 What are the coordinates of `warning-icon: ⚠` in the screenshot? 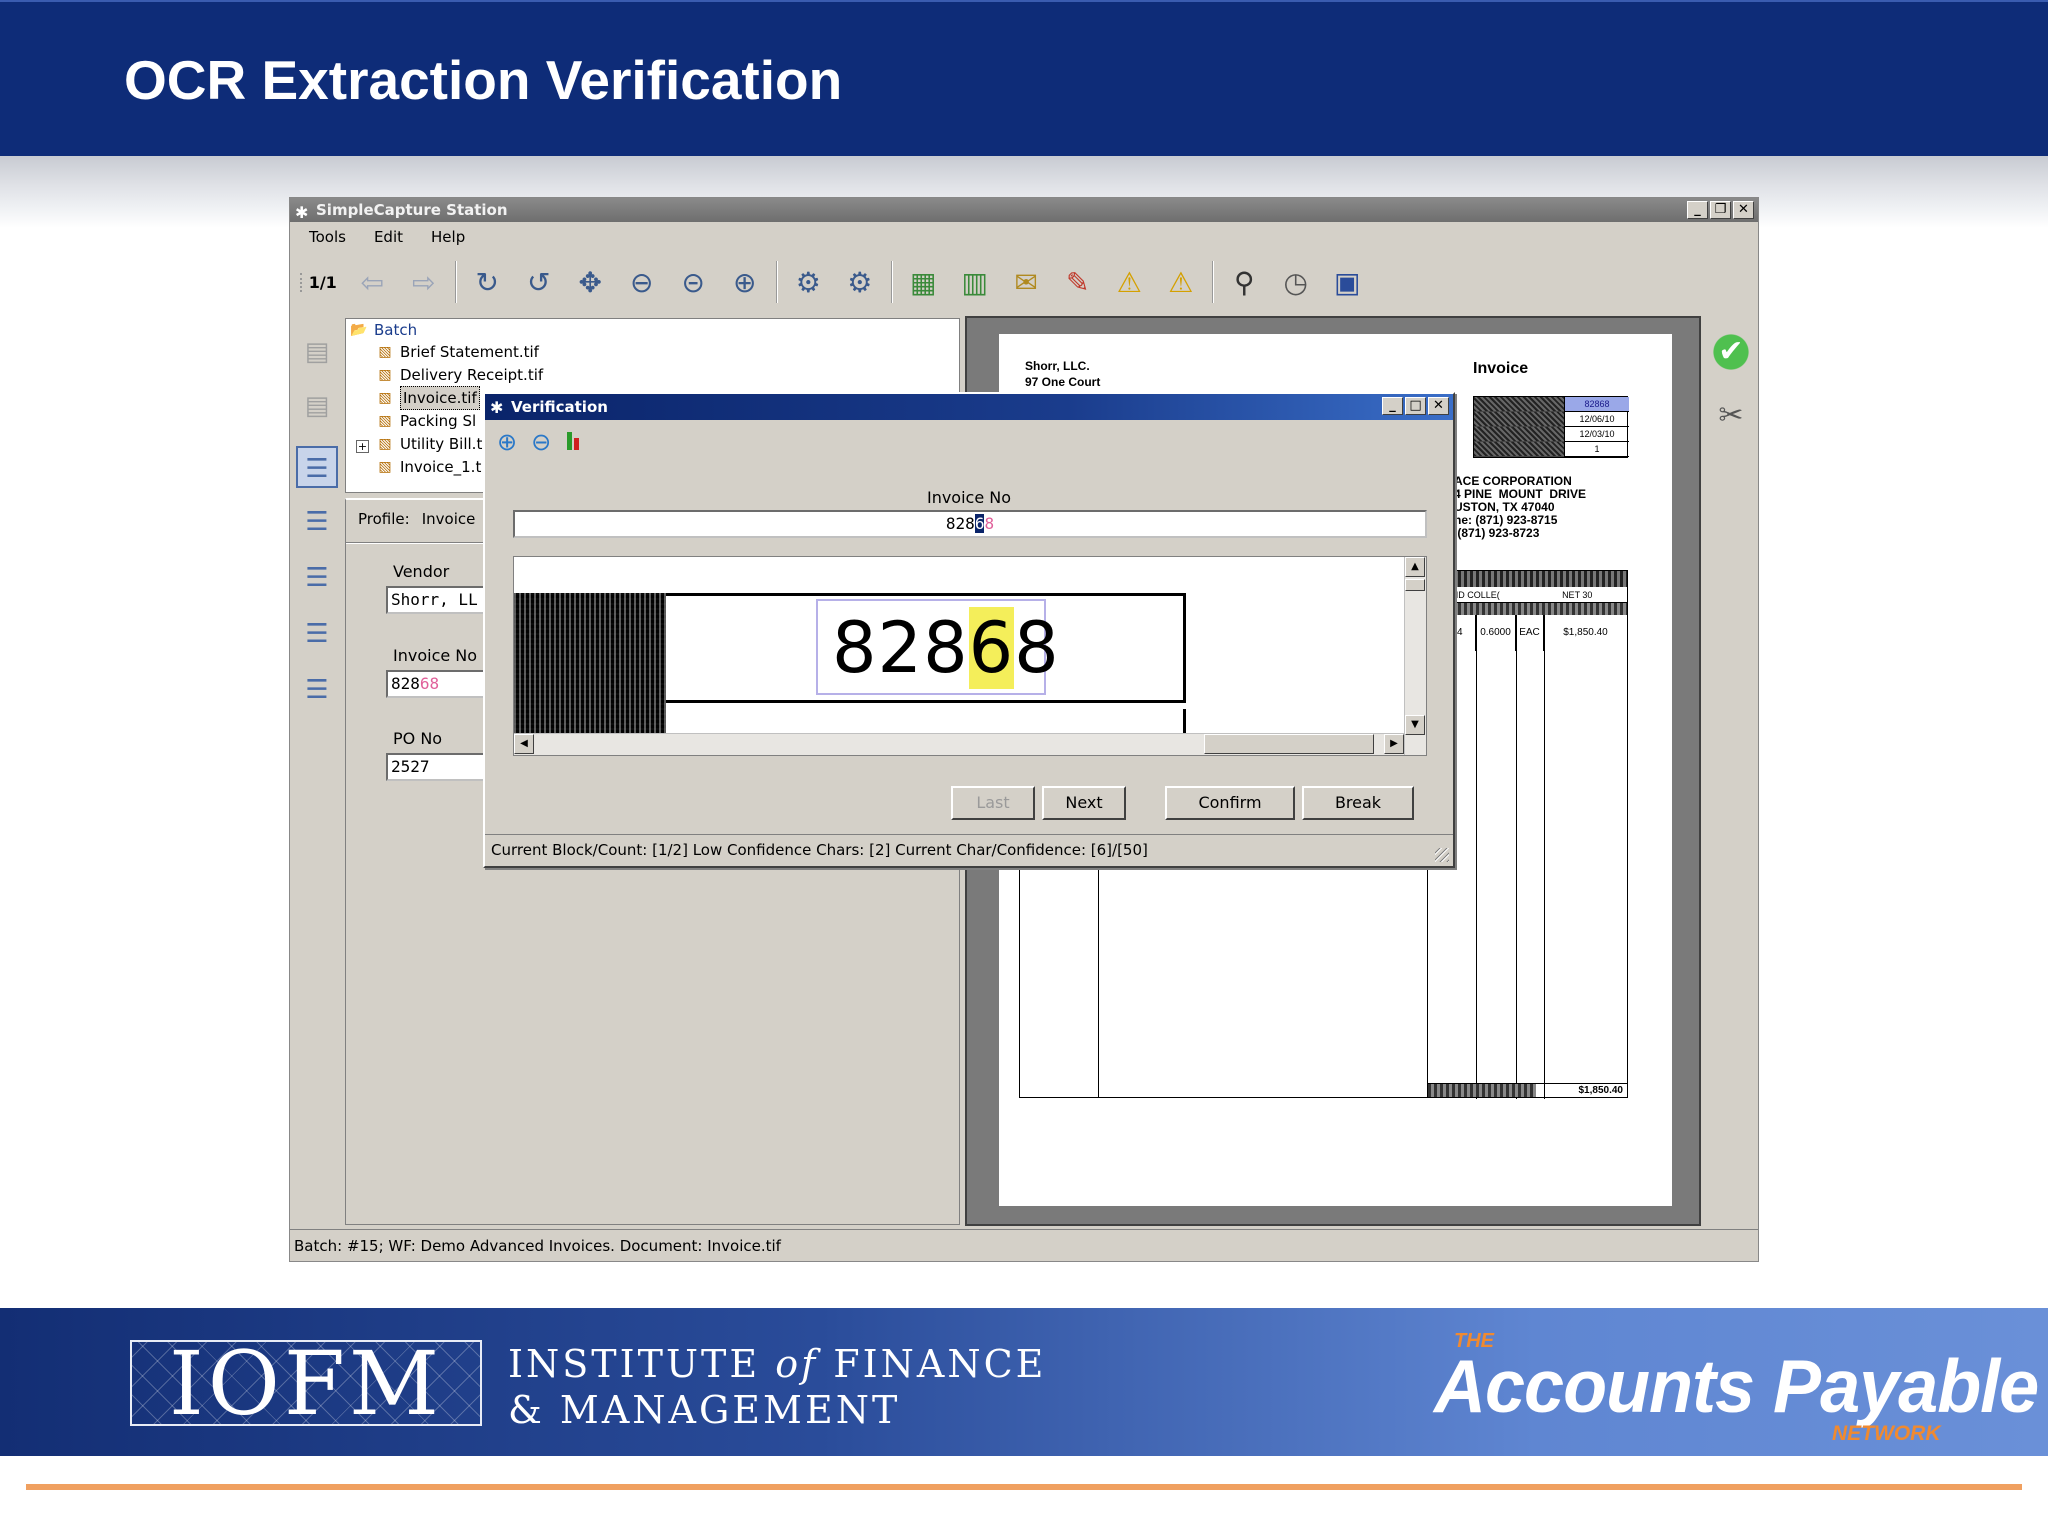 It's located at (1130, 282).